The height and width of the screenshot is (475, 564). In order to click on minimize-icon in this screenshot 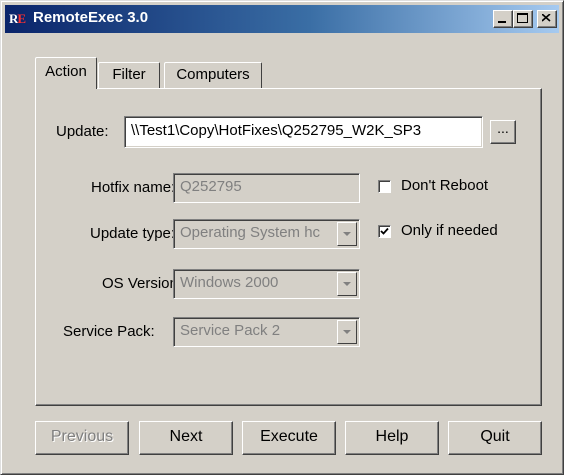, I will do `click(503, 19)`.